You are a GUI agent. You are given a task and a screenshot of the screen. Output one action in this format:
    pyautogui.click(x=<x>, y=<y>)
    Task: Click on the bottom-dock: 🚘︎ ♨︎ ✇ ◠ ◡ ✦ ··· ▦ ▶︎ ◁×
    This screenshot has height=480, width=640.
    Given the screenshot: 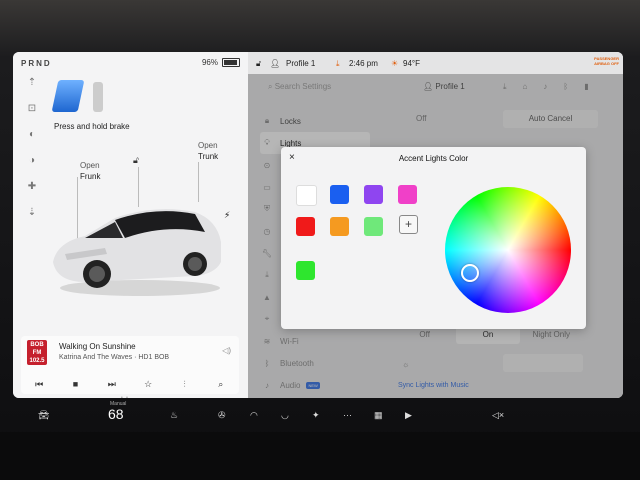 What is the action you would take?
    pyautogui.click(x=320, y=416)
    